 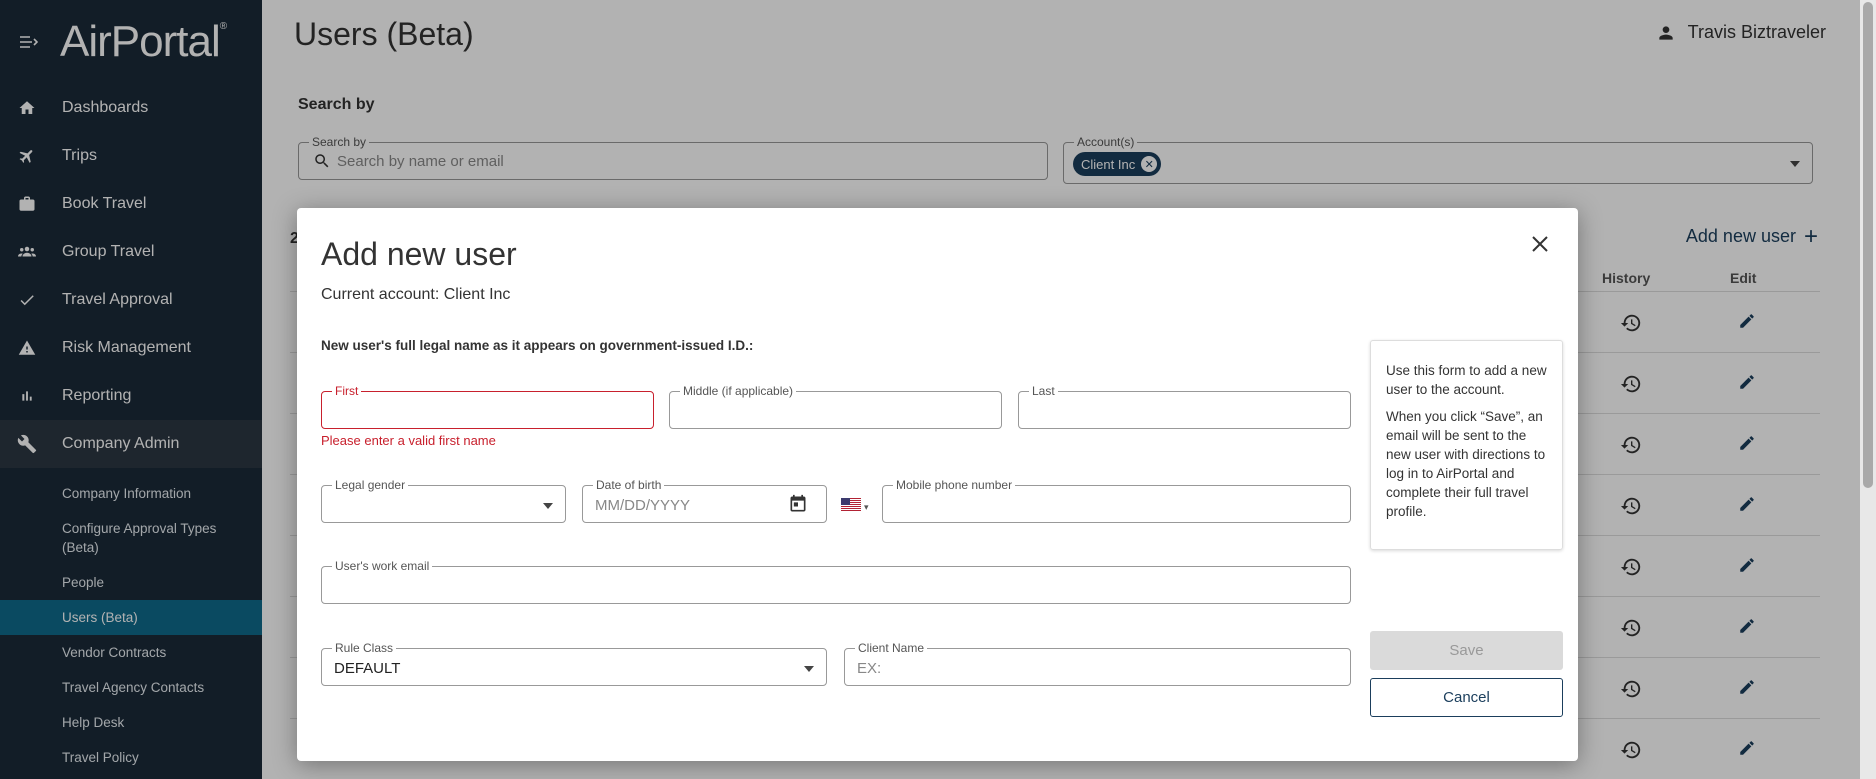 What do you see at coordinates (1540, 244) in the screenshot?
I see `close-icon` at bounding box center [1540, 244].